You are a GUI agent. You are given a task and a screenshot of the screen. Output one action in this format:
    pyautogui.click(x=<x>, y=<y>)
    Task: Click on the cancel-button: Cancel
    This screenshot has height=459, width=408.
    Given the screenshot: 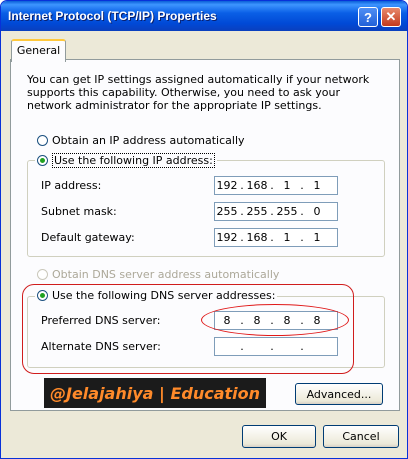 What is the action you would take?
    pyautogui.click(x=361, y=436)
    